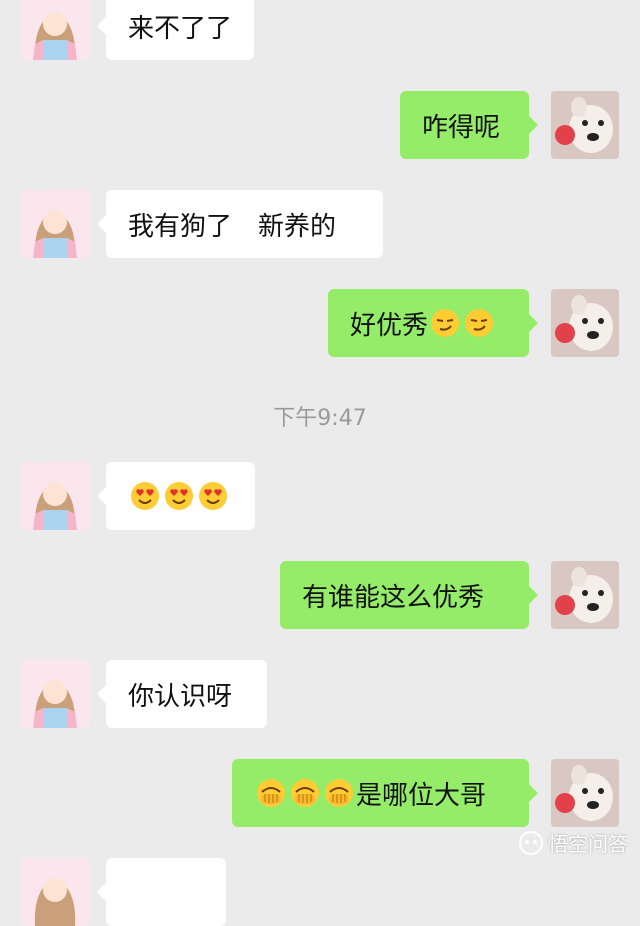 Image resolution: width=640 pixels, height=926 pixels. What do you see at coordinates (180, 28) in the screenshot?
I see `message-text: 来不了了` at bounding box center [180, 28].